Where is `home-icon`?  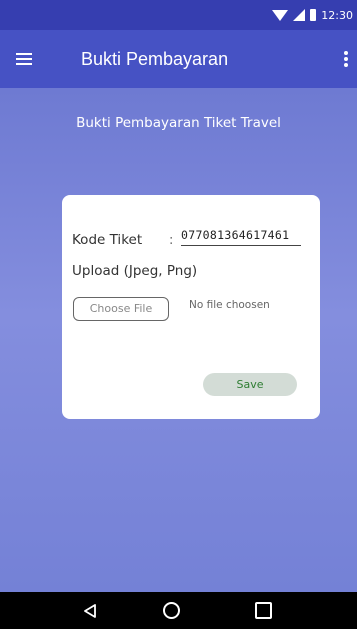
home-icon is located at coordinates (171, 610).